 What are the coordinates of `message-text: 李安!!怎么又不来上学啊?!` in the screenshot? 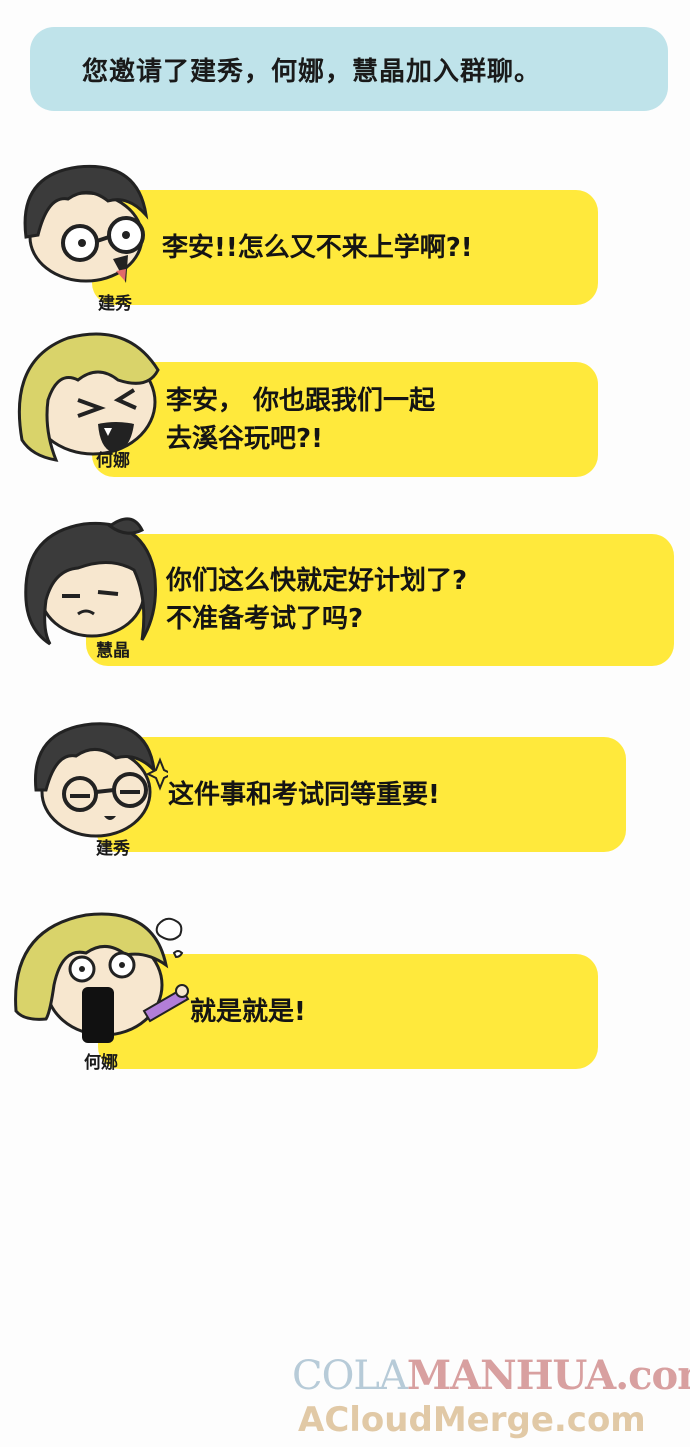 It's located at (317, 247).